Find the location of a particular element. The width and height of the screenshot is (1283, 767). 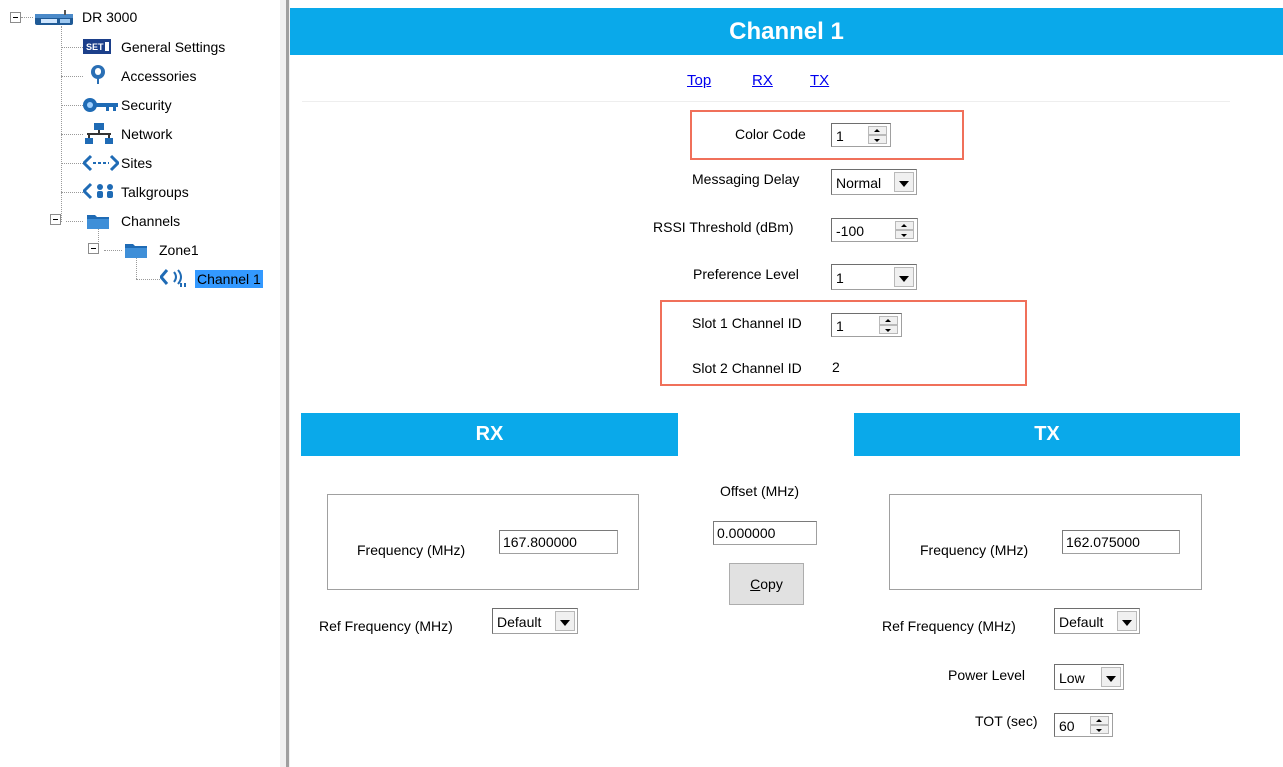

page-title: Channel 1 is located at coordinates (786, 31).